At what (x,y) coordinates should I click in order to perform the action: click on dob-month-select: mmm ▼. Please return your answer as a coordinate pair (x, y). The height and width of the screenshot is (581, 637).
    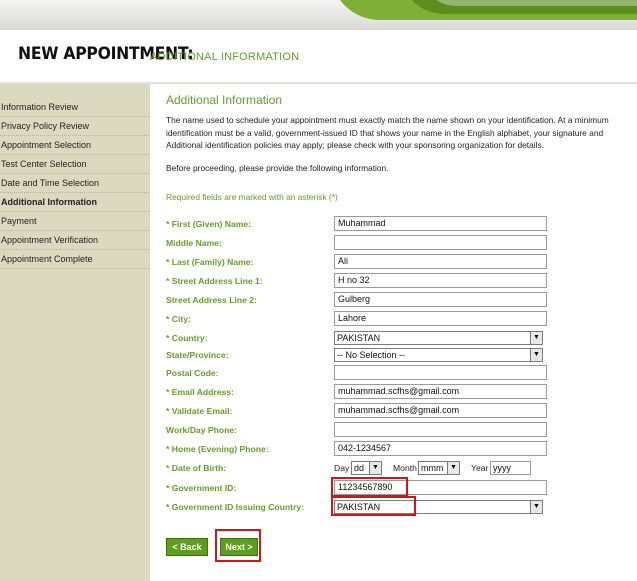
    Looking at the image, I should click on (439, 468).